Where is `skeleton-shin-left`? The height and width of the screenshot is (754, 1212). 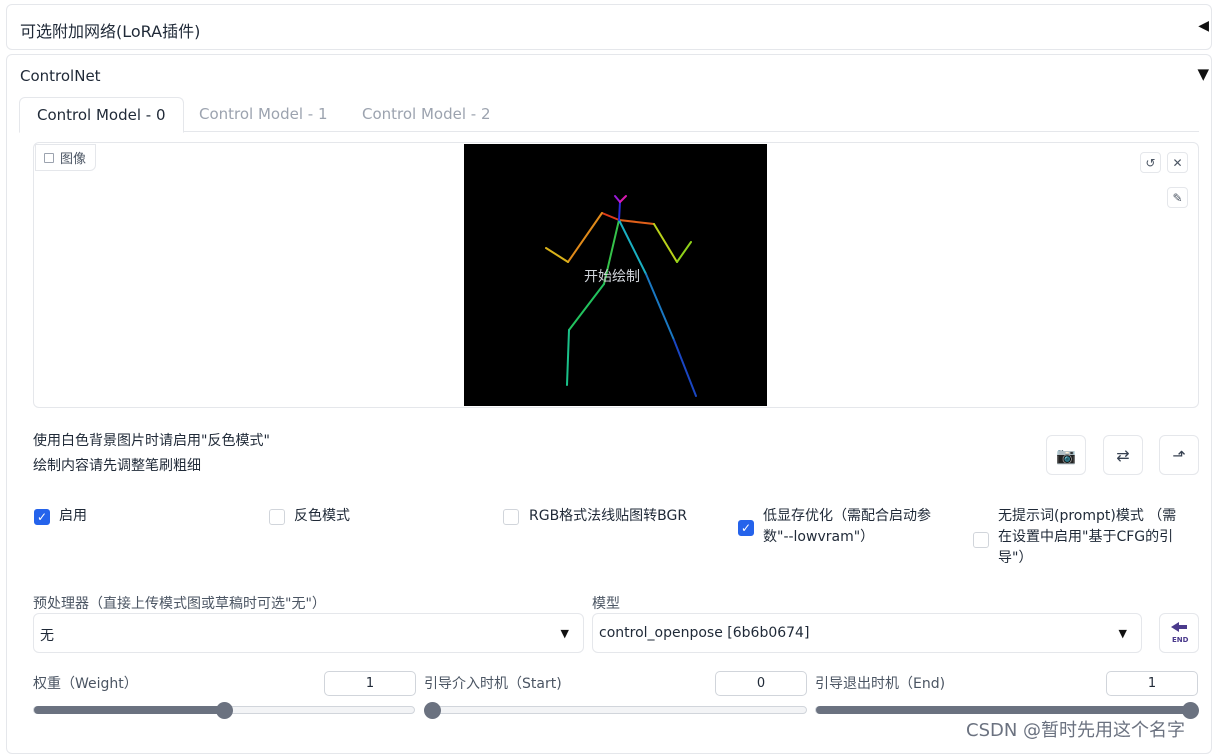
skeleton-shin-left is located at coordinates (685, 368).